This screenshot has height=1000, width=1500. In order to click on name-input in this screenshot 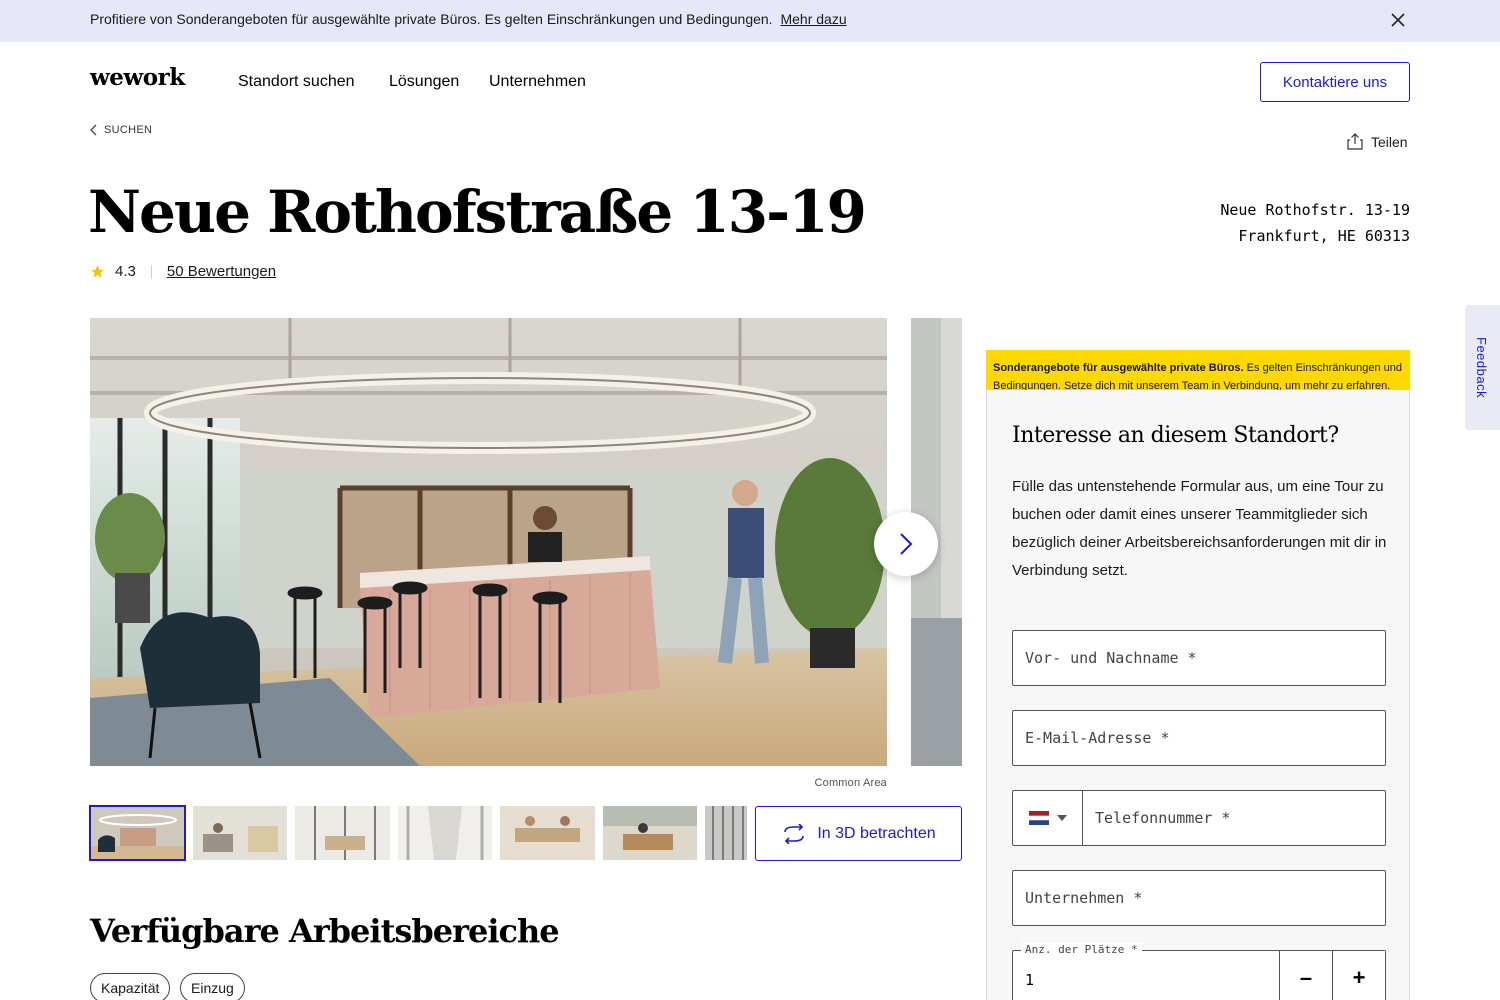, I will do `click(1199, 658)`.